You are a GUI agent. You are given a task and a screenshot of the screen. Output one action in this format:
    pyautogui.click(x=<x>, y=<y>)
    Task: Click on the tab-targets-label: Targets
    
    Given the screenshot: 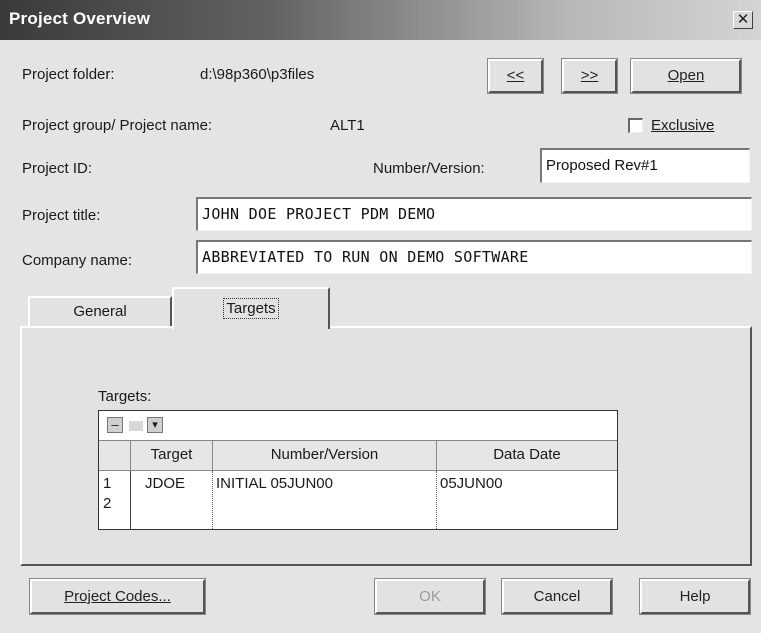 What is the action you would take?
    pyautogui.click(x=251, y=308)
    